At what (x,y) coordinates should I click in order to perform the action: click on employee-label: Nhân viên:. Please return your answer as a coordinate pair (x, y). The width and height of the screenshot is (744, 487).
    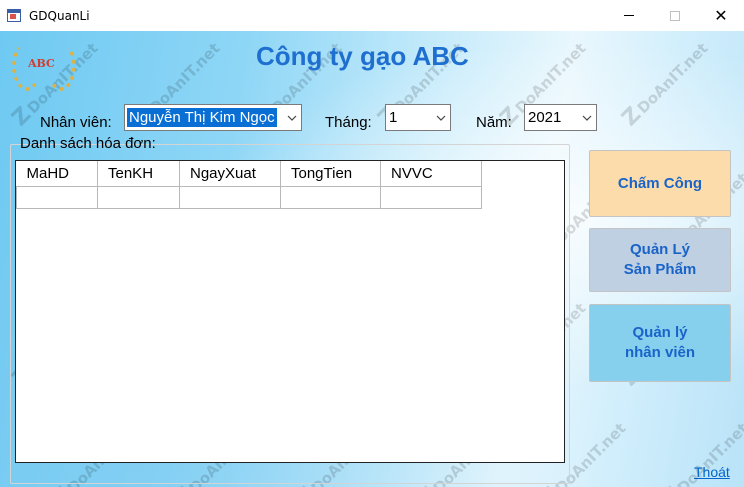
    Looking at the image, I should click on (76, 122).